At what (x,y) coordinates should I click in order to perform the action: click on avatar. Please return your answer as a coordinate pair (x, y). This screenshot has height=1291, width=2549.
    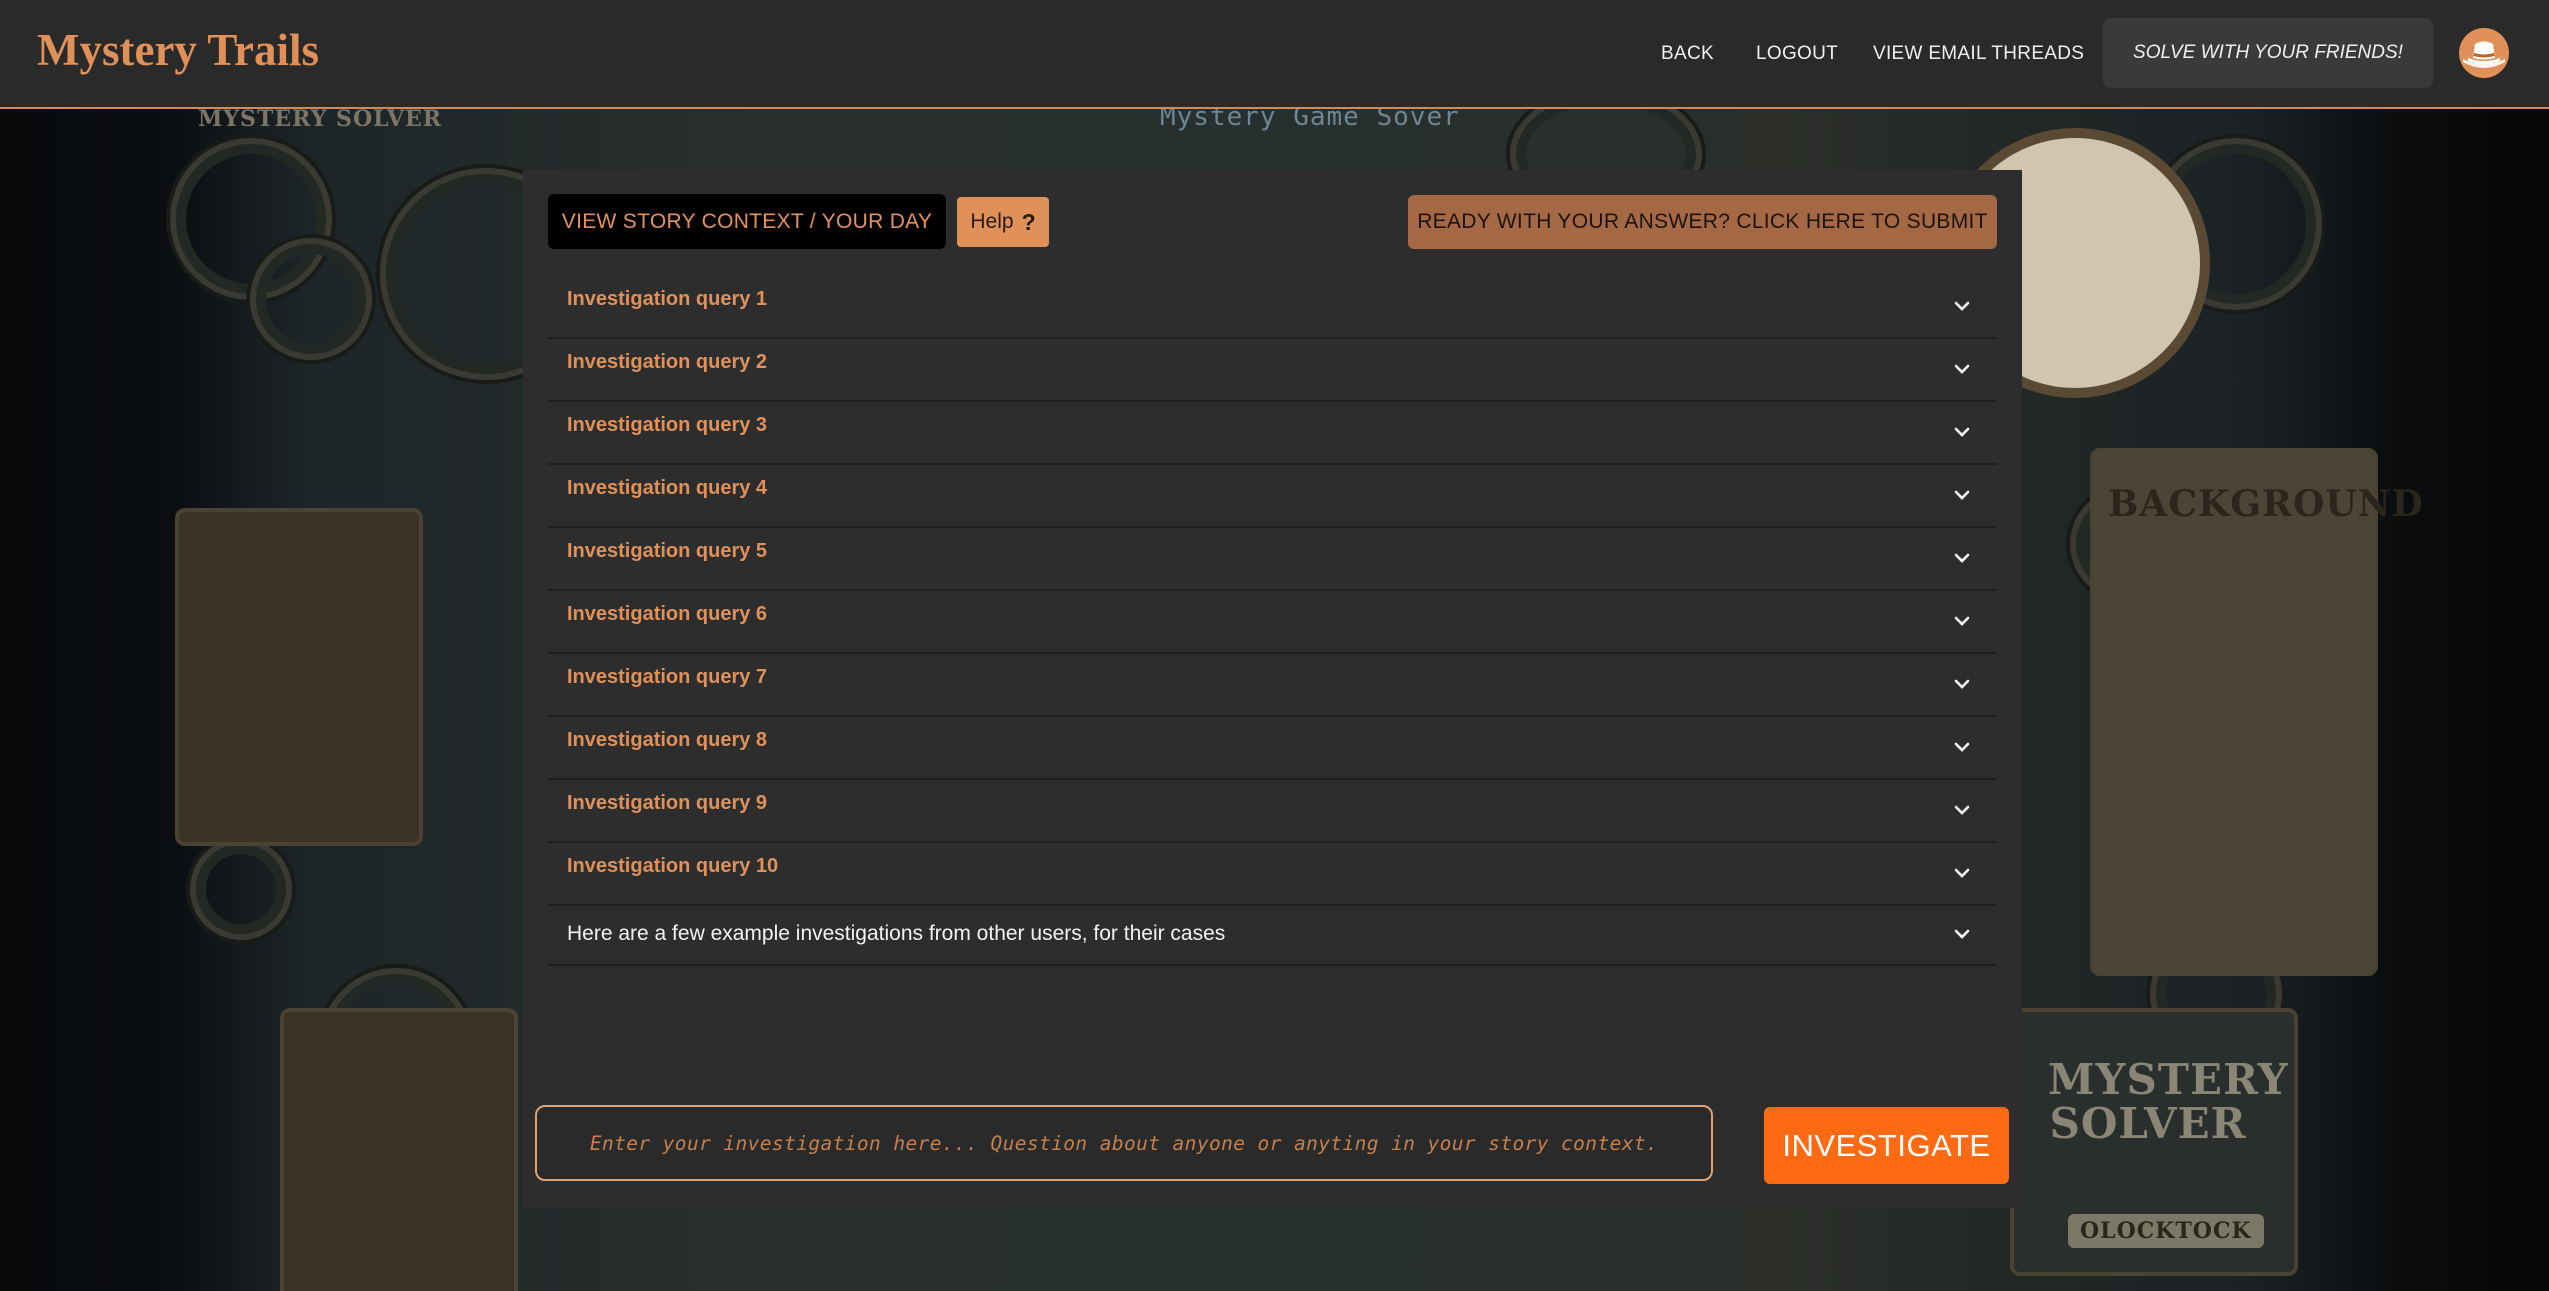
    Looking at the image, I should click on (2484, 53).